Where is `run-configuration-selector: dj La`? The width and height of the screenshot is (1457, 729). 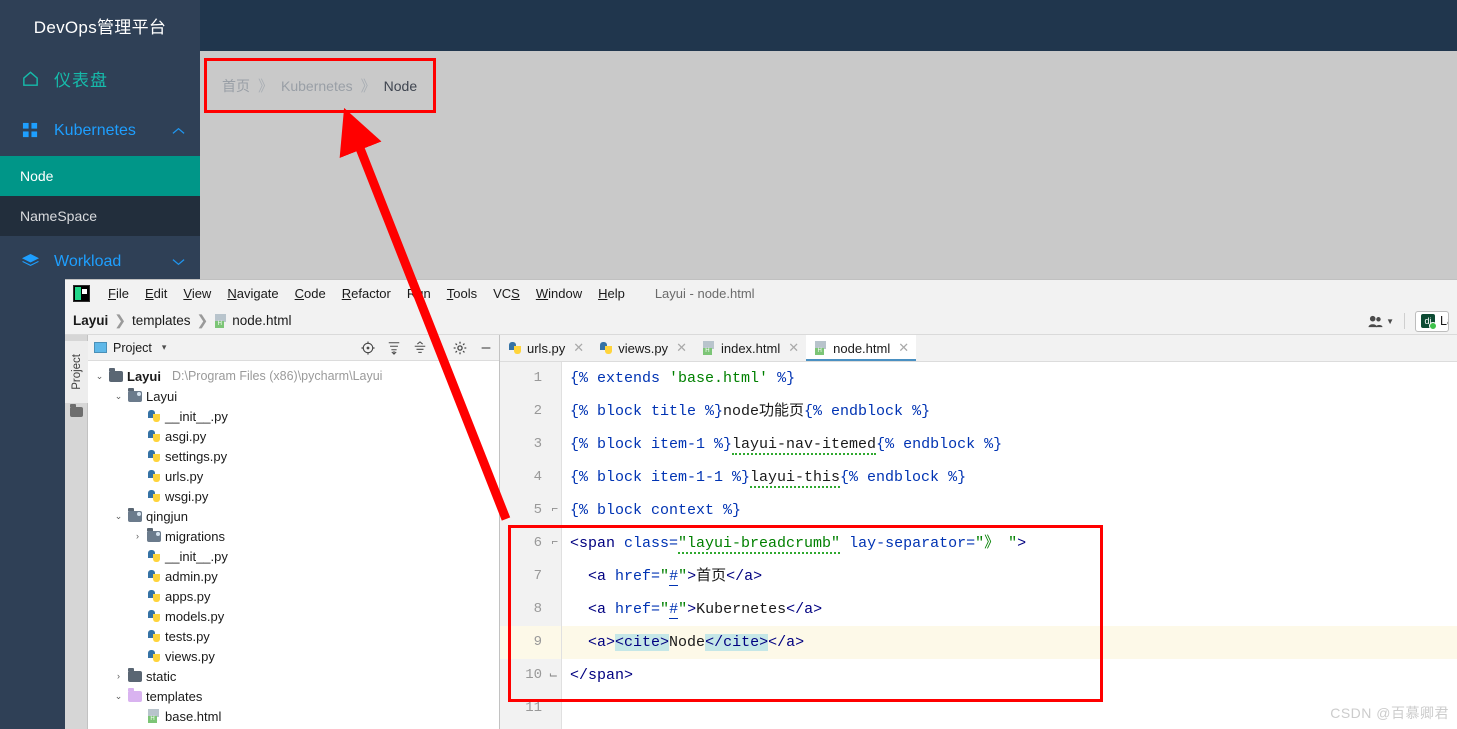 run-configuration-selector: dj La is located at coordinates (1432, 321).